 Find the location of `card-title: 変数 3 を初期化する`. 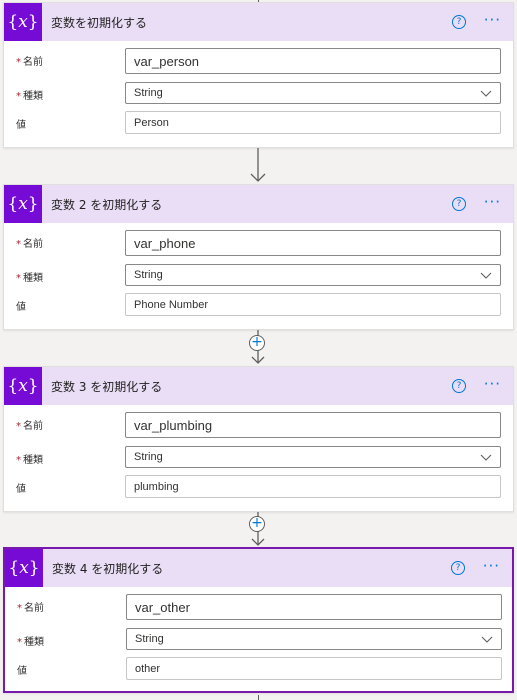

card-title: 変数 3 を初期化する is located at coordinates (107, 387).